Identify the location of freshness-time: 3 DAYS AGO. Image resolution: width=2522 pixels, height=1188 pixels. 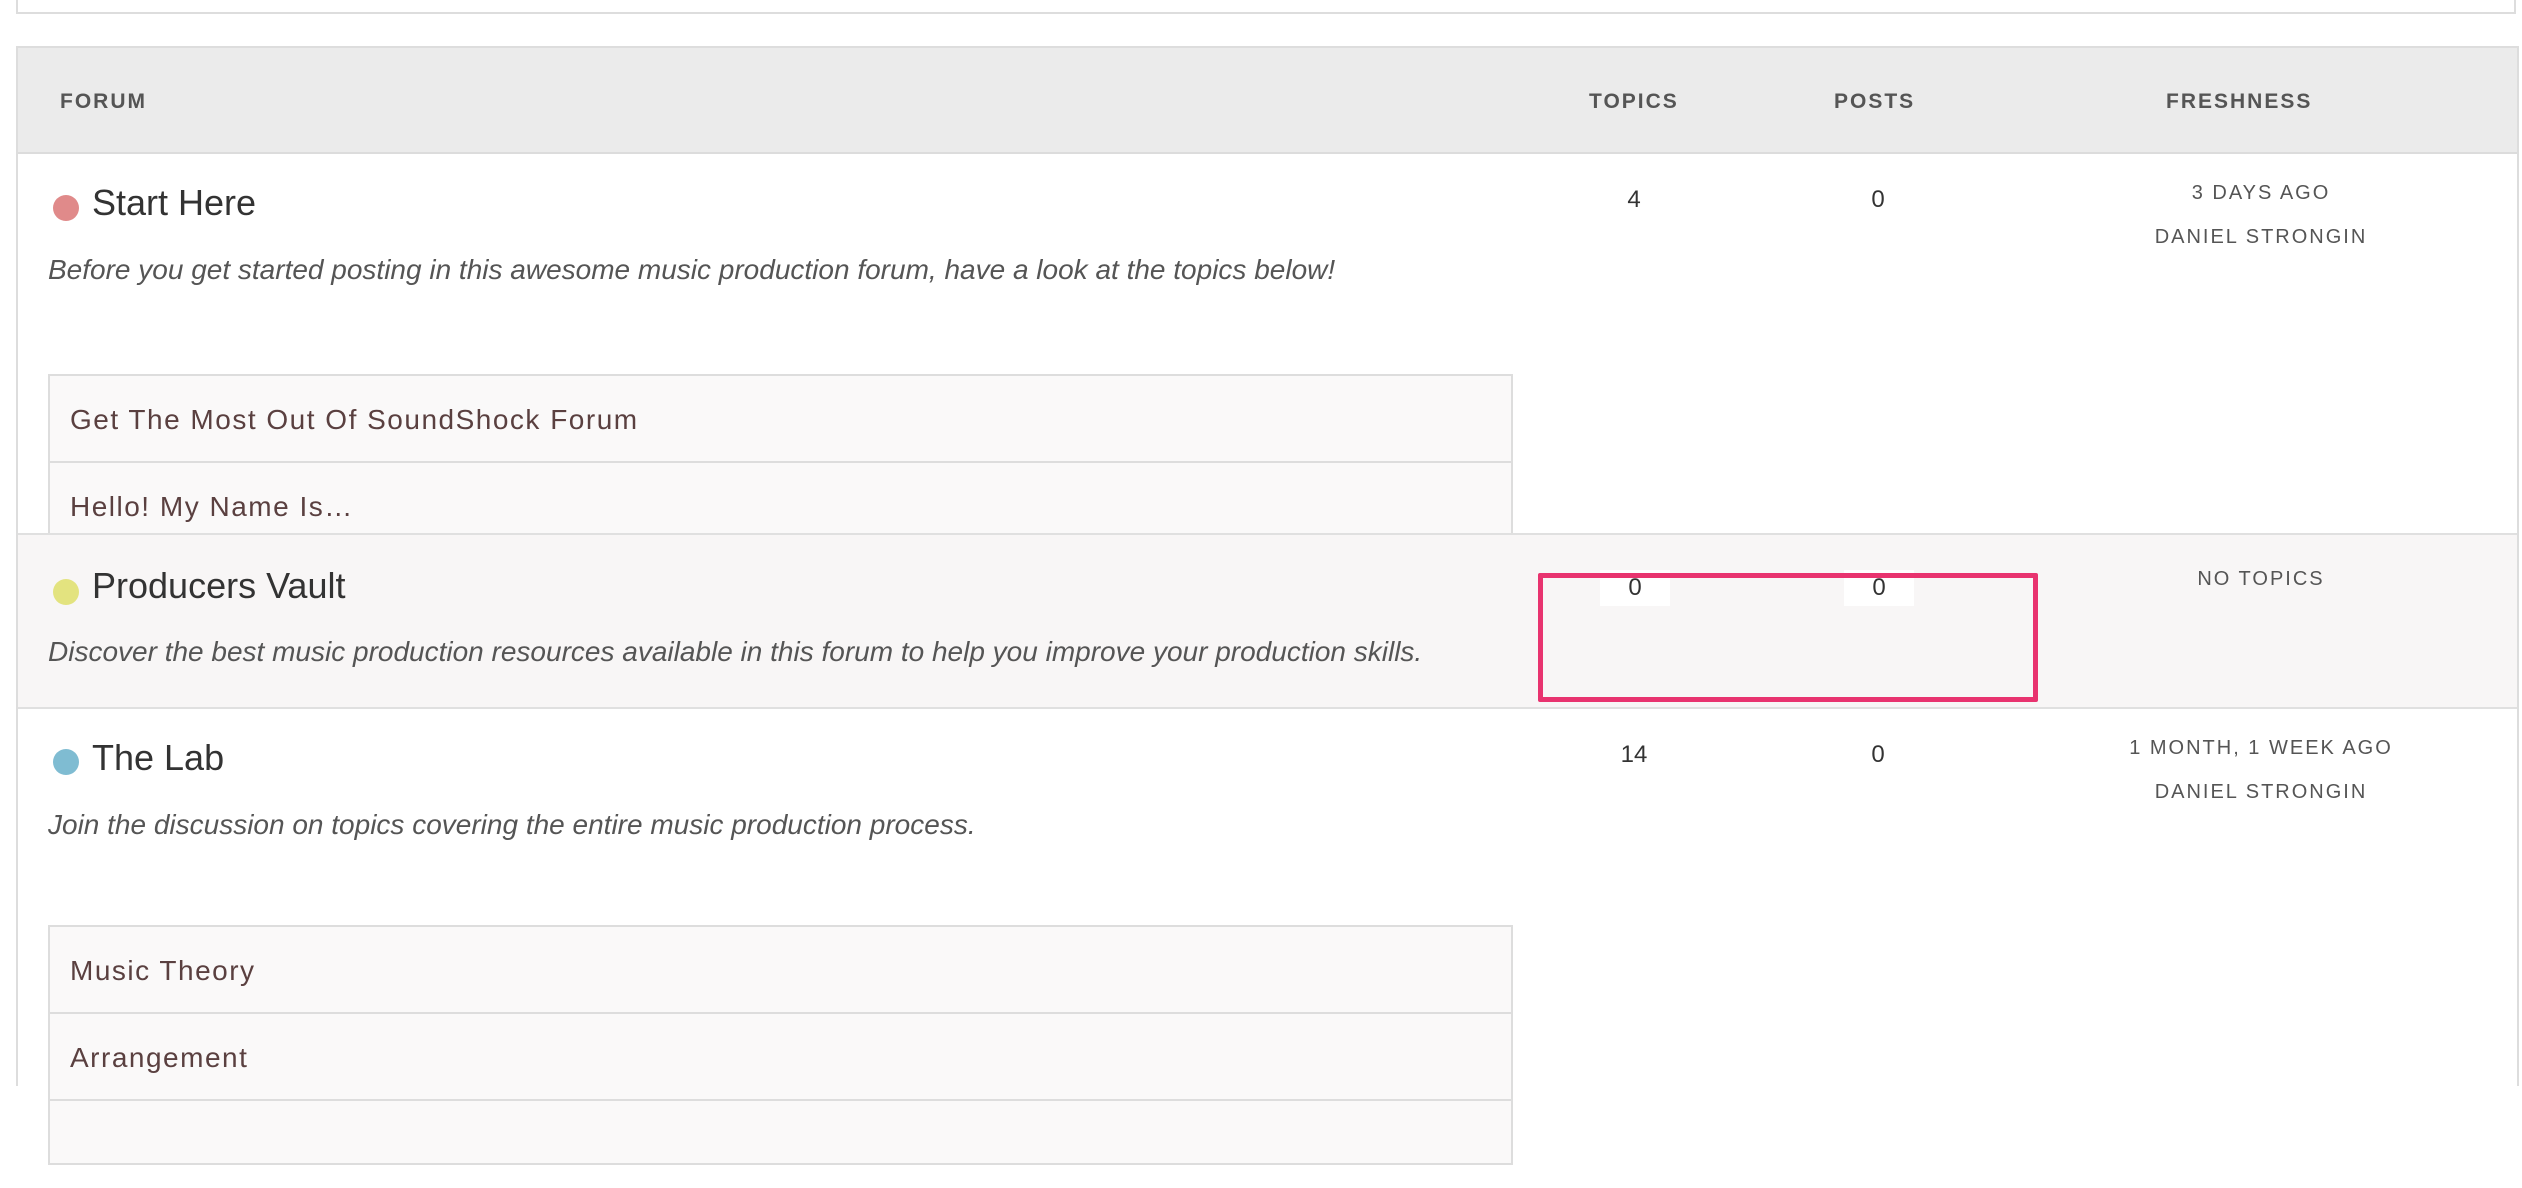
(2261, 193).